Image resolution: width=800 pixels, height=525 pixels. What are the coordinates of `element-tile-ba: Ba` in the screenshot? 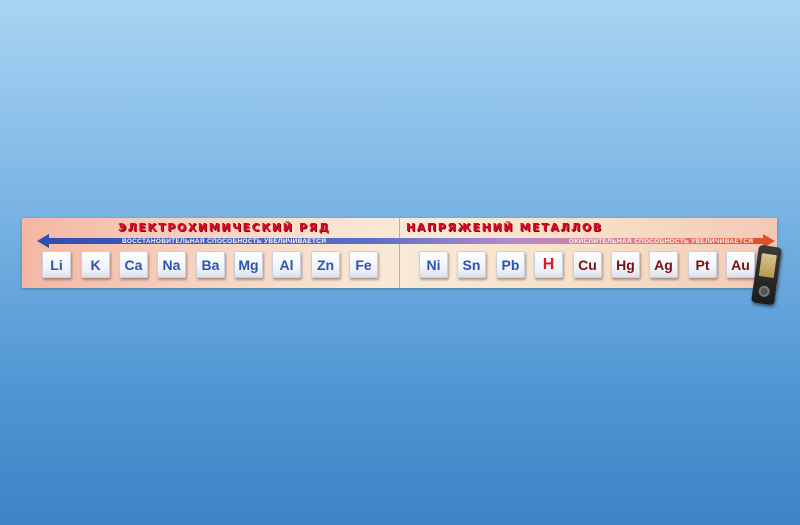 It's located at (210, 264).